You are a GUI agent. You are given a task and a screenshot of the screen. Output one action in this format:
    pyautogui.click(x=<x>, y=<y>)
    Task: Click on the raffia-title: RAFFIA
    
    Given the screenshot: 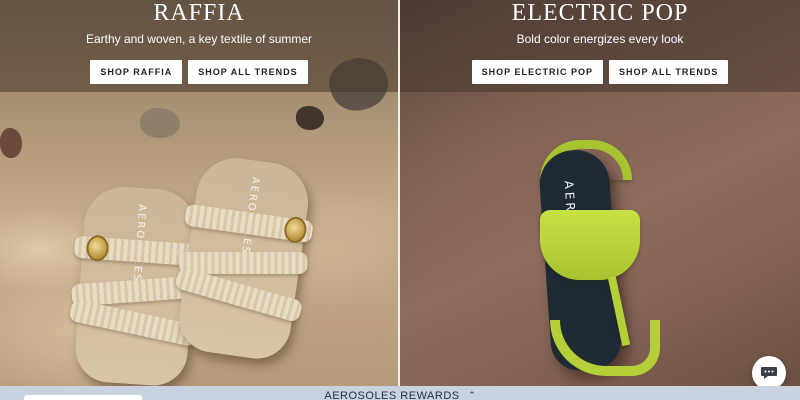 What is the action you would take?
    pyautogui.click(x=199, y=13)
    